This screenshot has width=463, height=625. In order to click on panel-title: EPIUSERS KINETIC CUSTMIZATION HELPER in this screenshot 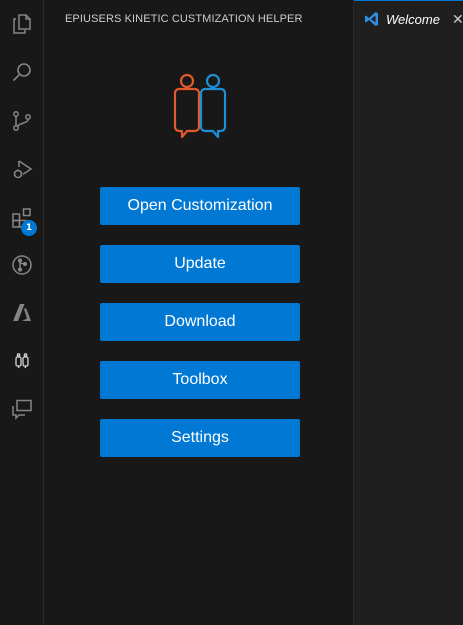, I will do `click(184, 19)`.